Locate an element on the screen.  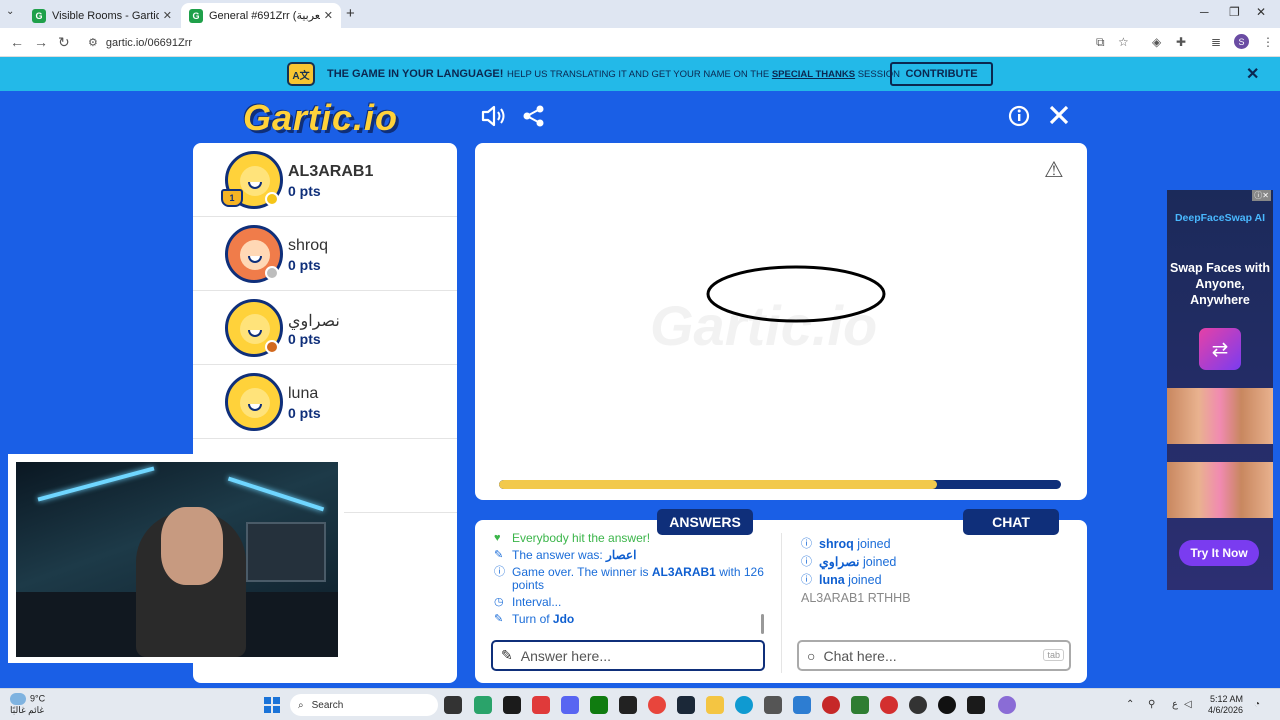
url-text: gartic.io/06691Zrr is located at coordinates (149, 42).